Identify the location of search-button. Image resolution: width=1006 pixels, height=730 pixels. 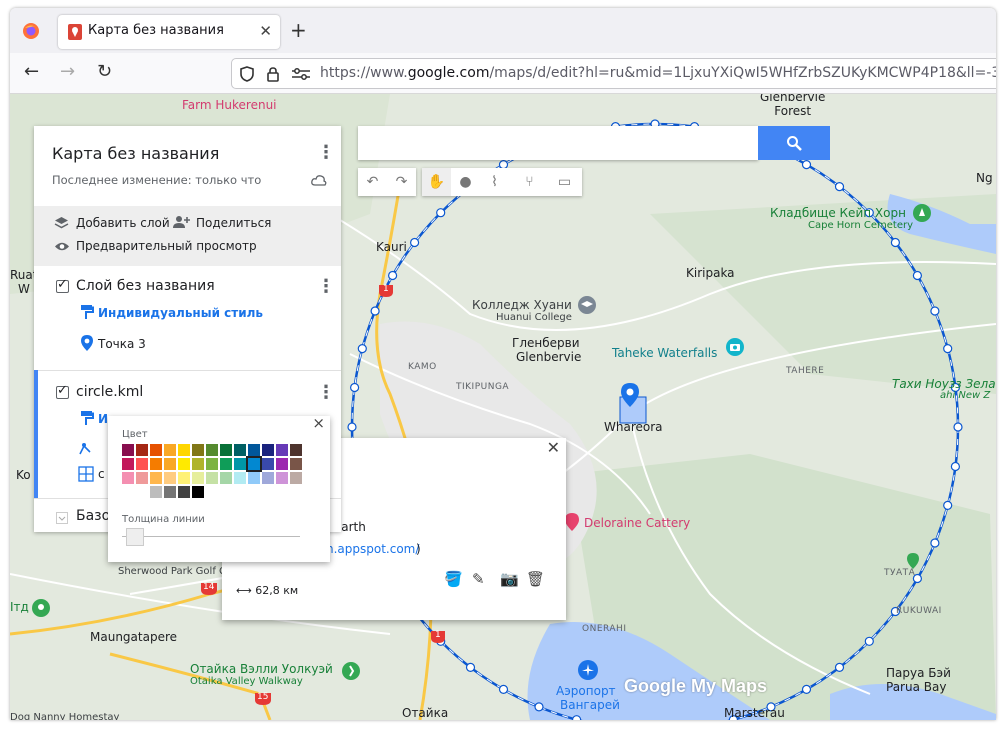
(794, 143).